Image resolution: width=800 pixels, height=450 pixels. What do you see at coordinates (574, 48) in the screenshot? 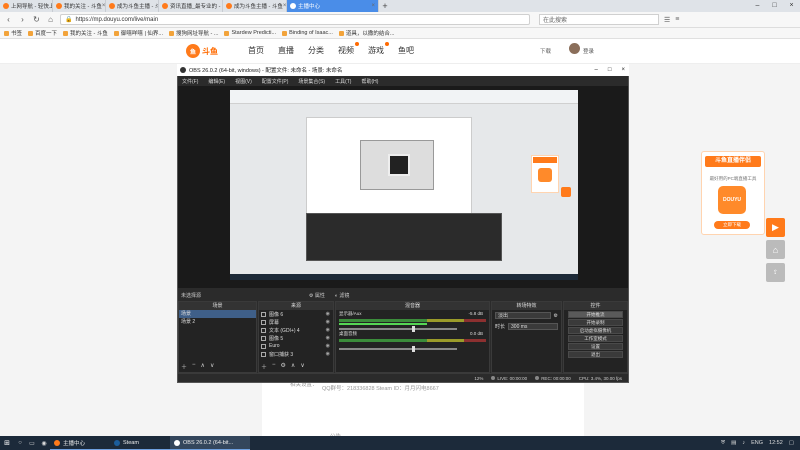
I see `avatar` at bounding box center [574, 48].